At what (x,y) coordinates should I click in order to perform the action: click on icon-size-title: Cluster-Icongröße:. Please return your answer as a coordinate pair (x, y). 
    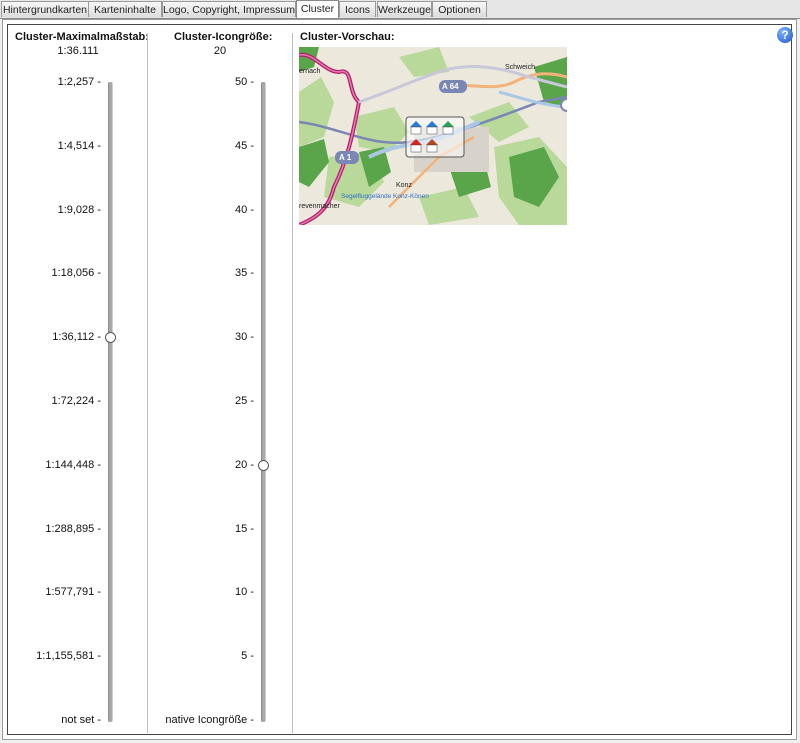
    Looking at the image, I should click on (223, 37).